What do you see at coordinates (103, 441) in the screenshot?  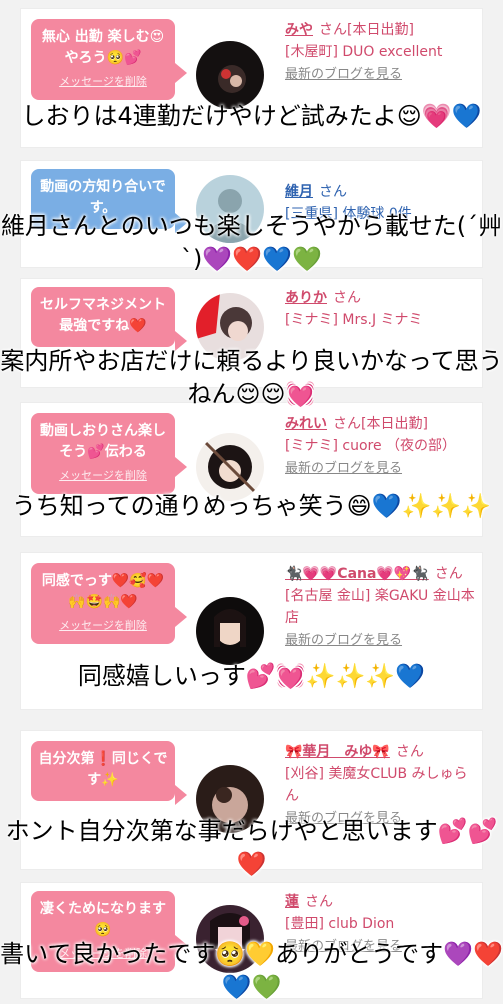 I see `message-text: 動画しおりさん楽しそう💕伝わる` at bounding box center [103, 441].